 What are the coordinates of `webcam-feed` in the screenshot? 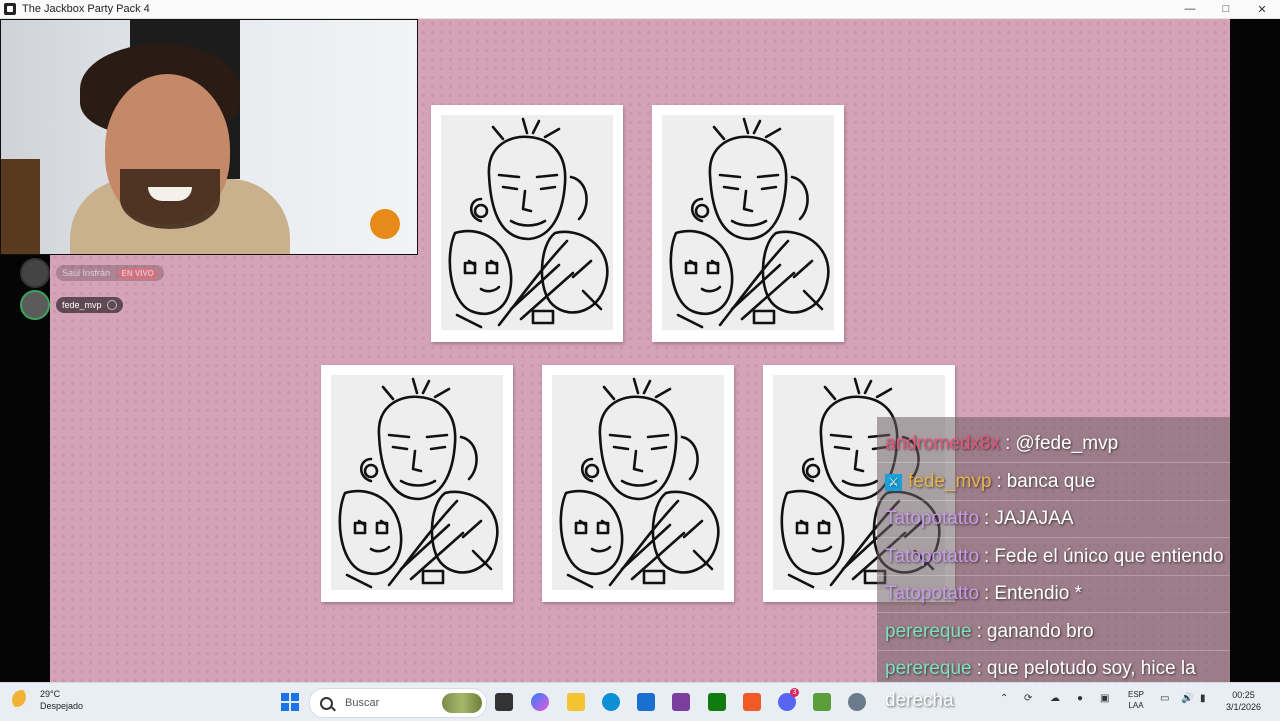 It's located at (209, 137).